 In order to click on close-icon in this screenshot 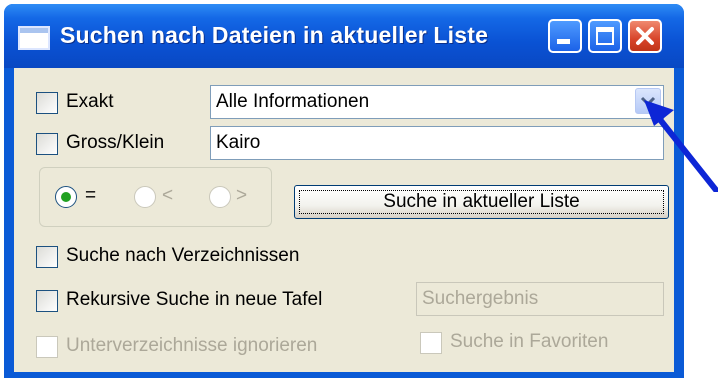, I will do `click(645, 36)`.